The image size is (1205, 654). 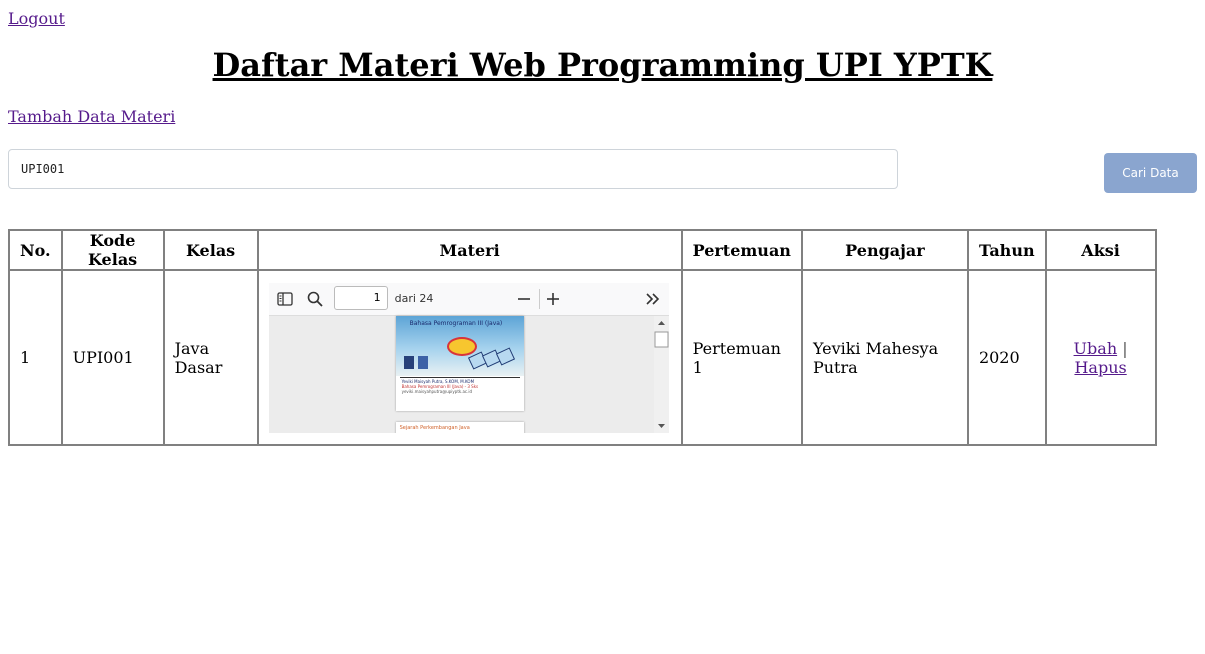 What do you see at coordinates (741, 357) in the screenshot?
I see `cell-pertemuan: Pertemuan 1` at bounding box center [741, 357].